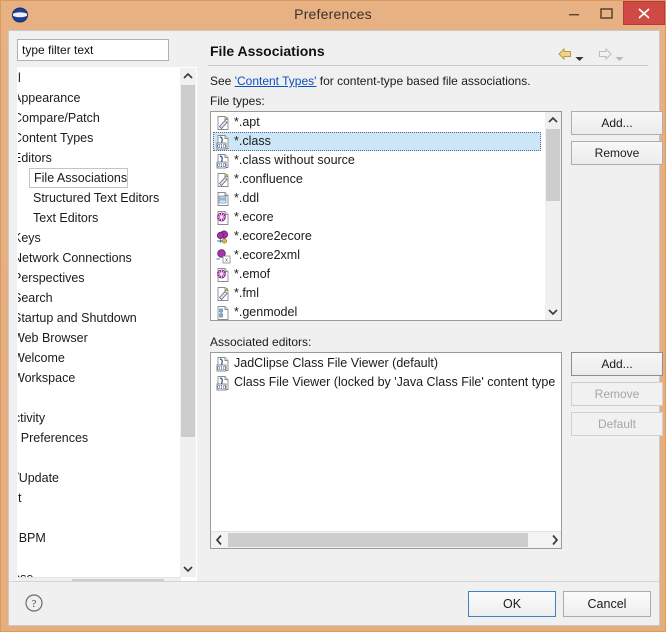 The width and height of the screenshot is (666, 632). Describe the element at coordinates (99, 498) in the screenshot. I see `sidebar-item-ernet: ernet` at that location.